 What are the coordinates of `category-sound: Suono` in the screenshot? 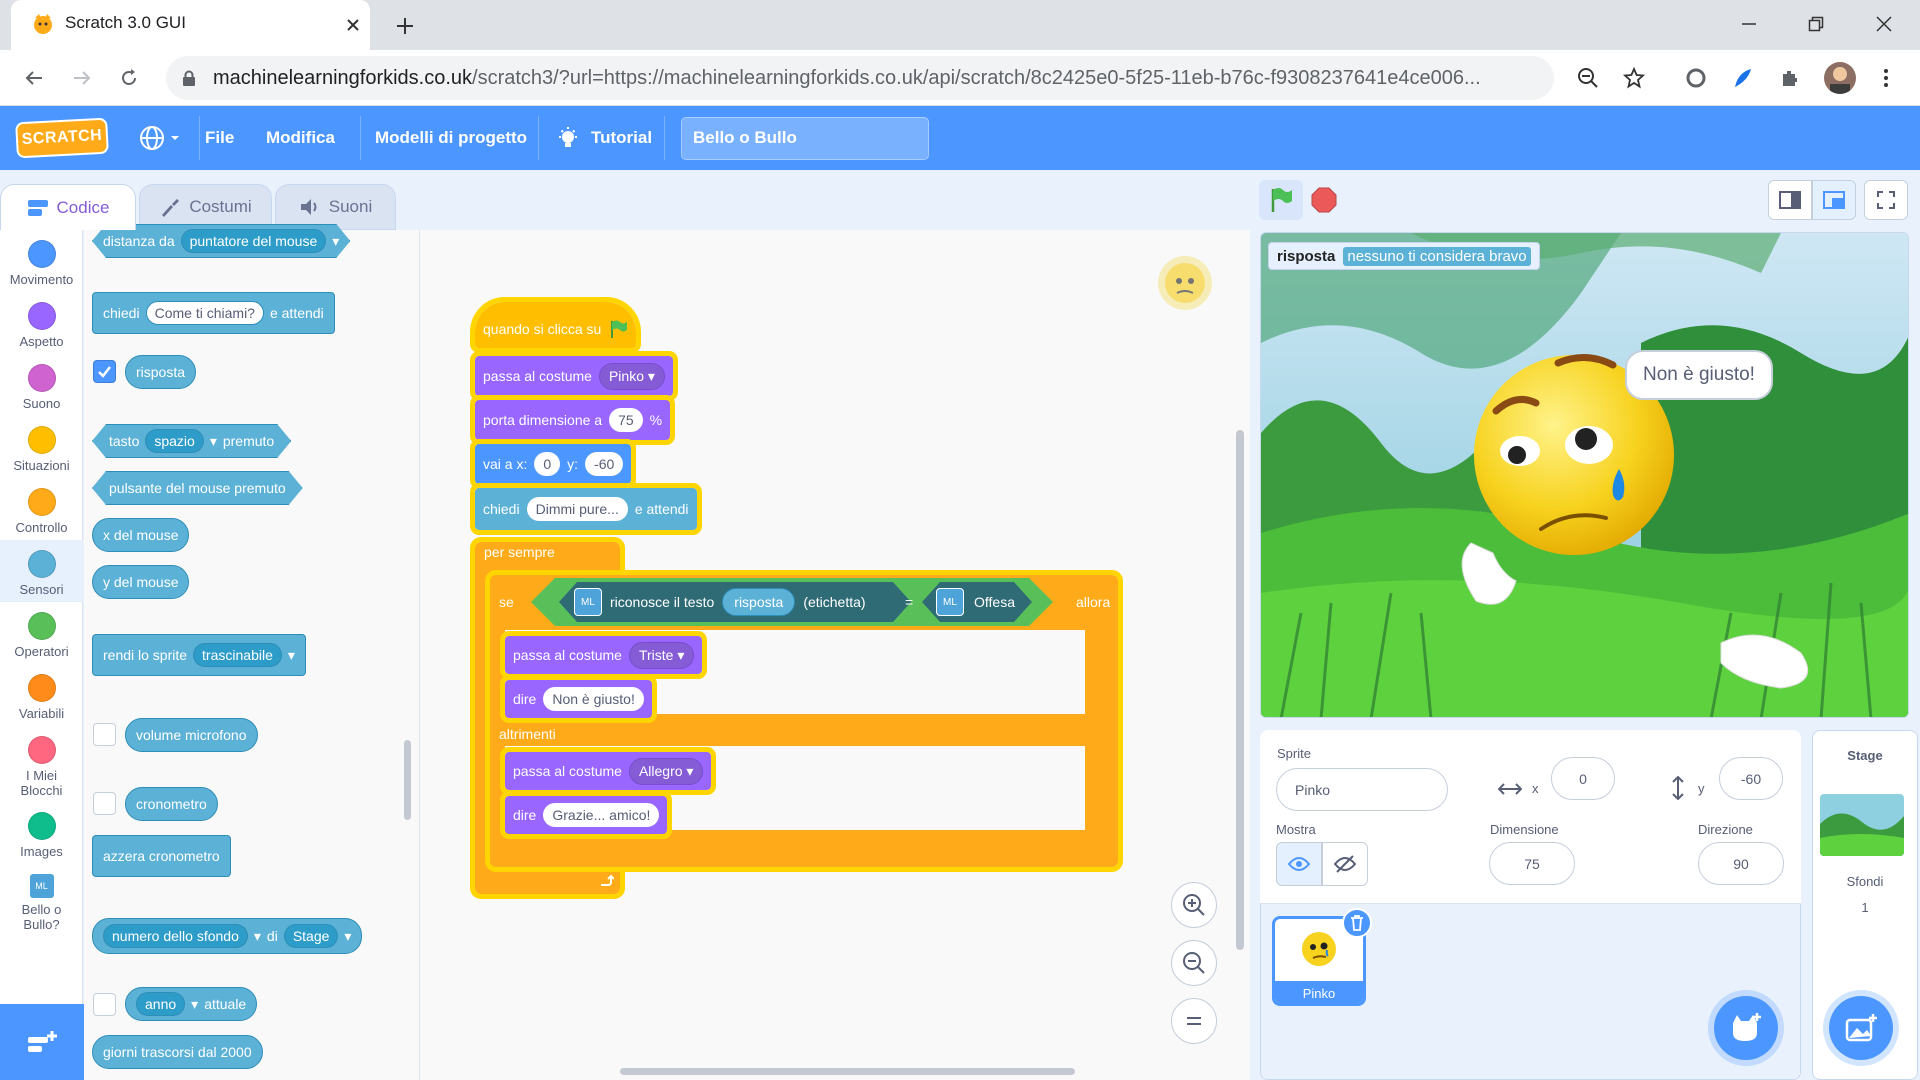 It's located at (41, 387).